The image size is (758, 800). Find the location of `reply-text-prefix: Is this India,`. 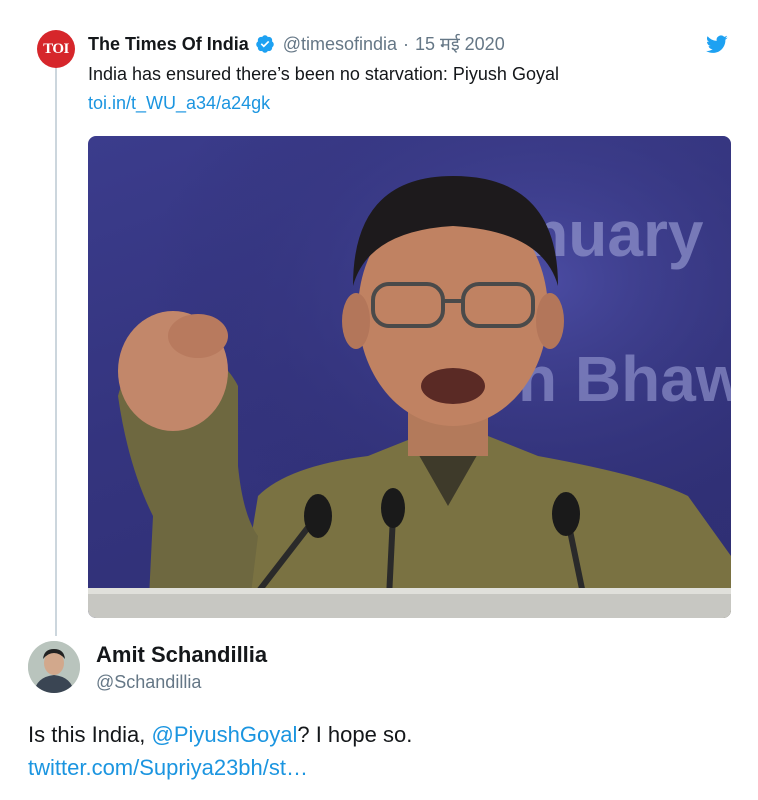

reply-text-prefix: Is this India, is located at coordinates (90, 734).